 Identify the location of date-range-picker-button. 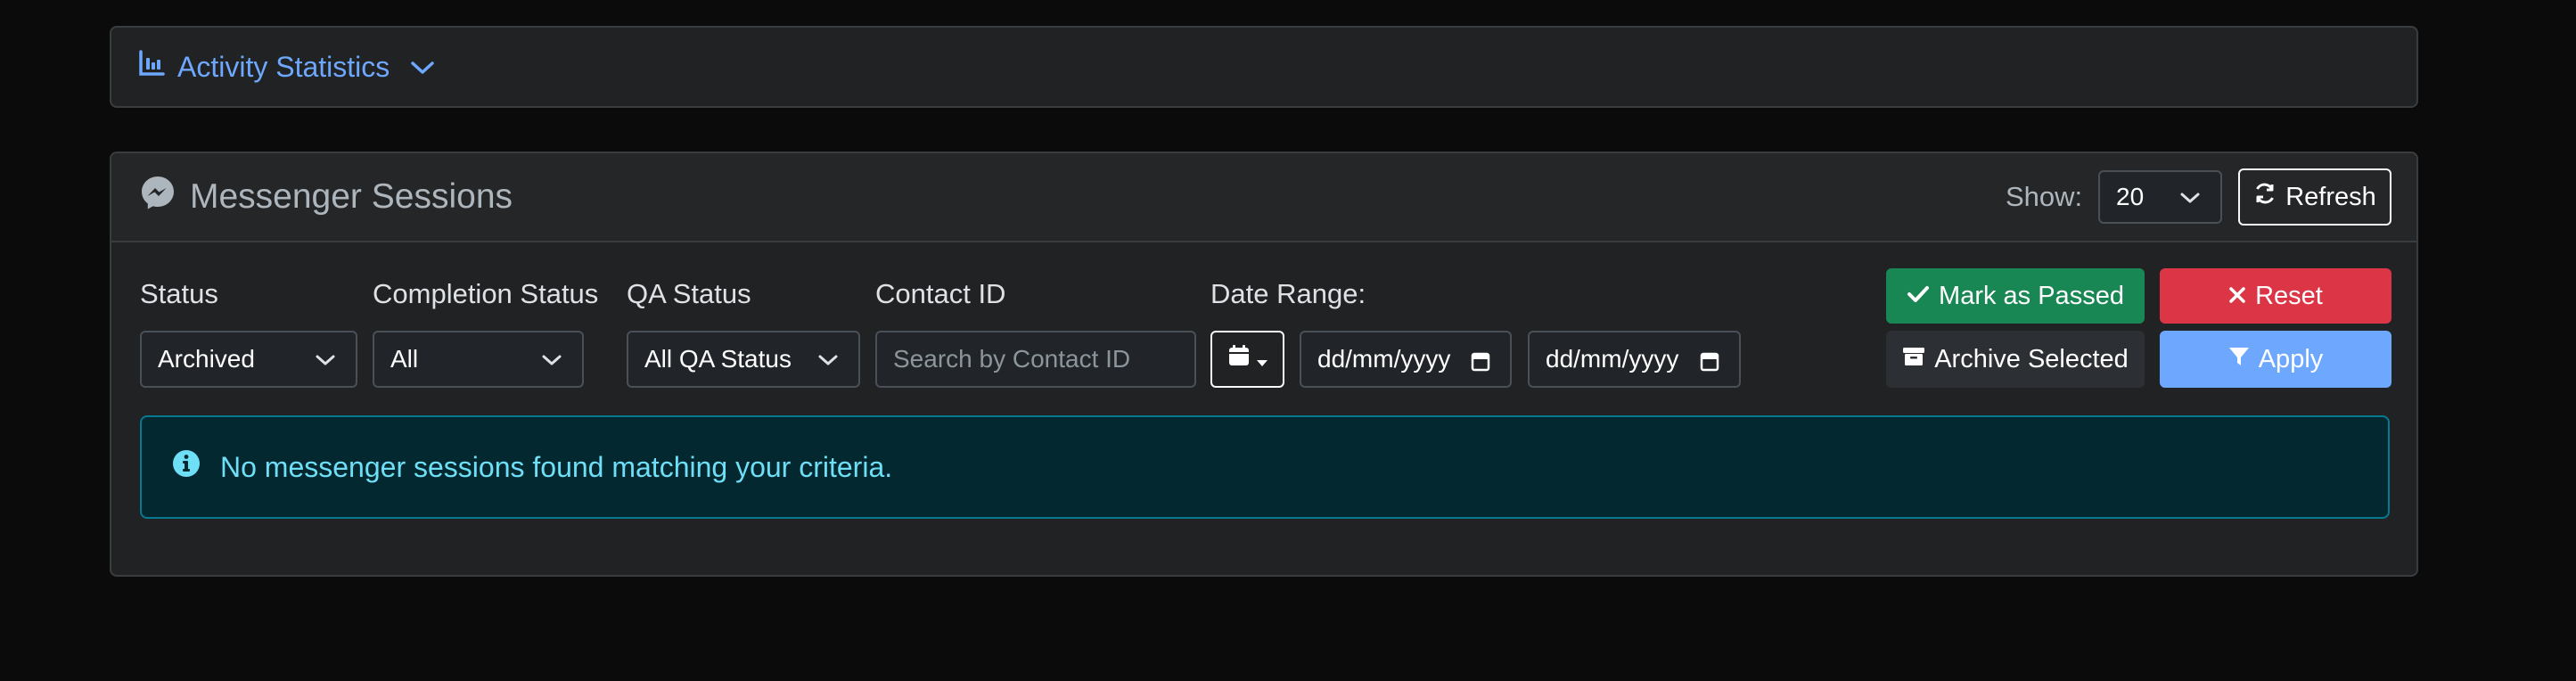
(1247, 359).